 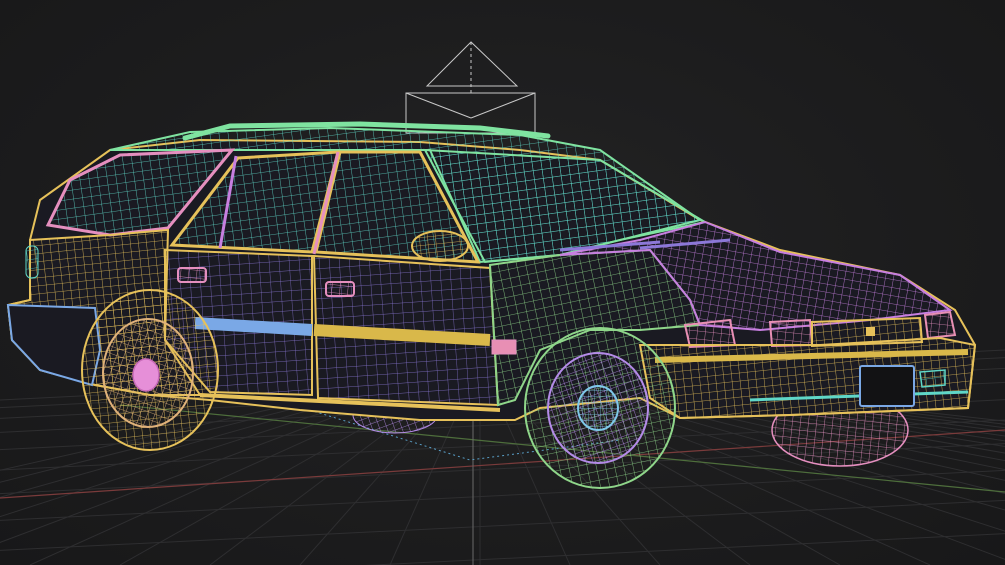 What do you see at coordinates (146, 375) in the screenshot?
I see `rear-hub` at bounding box center [146, 375].